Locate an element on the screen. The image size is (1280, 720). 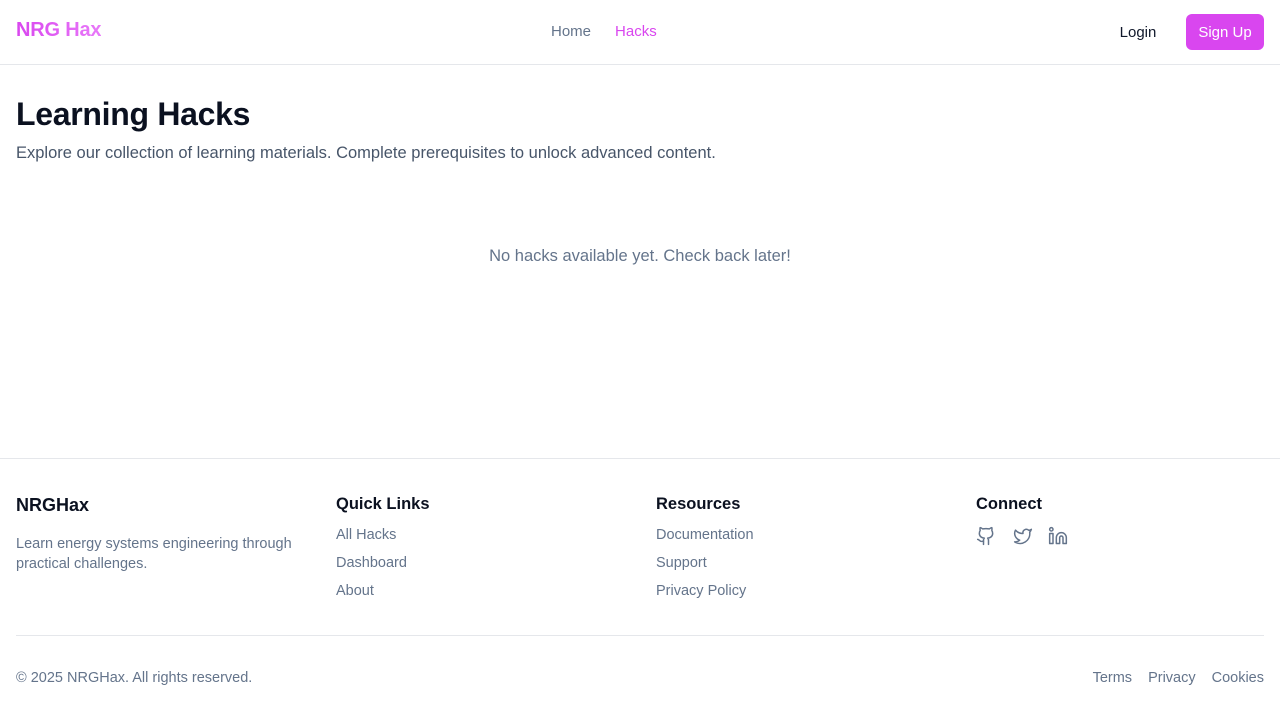
privacy-link: Privacy is located at coordinates (1172, 678).